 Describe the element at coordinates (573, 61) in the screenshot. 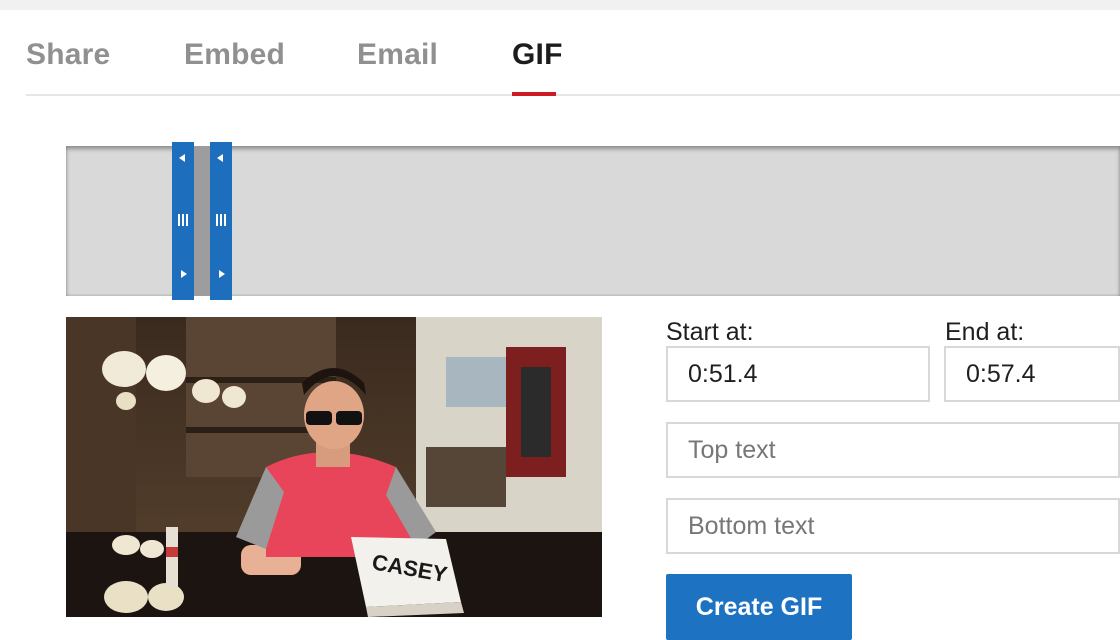

I see `share-tabs: Share Embed Email GIF` at that location.